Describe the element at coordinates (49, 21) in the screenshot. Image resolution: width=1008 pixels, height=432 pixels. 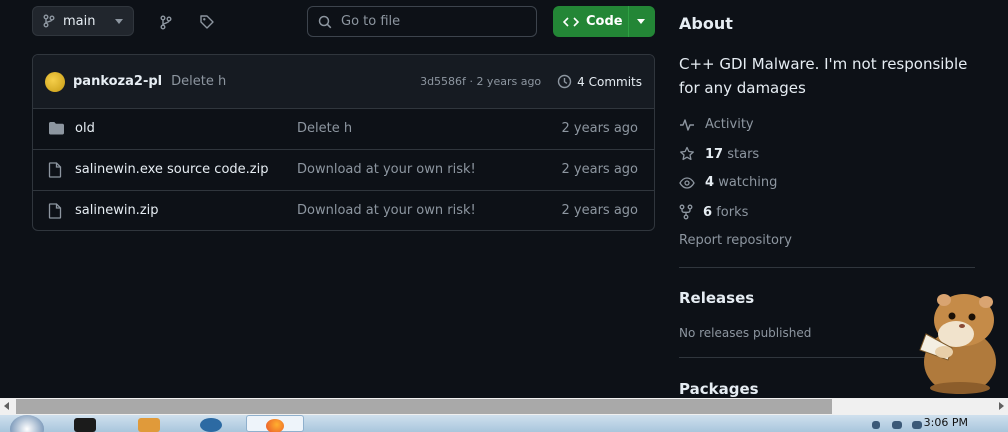
I see `branch-icon` at that location.